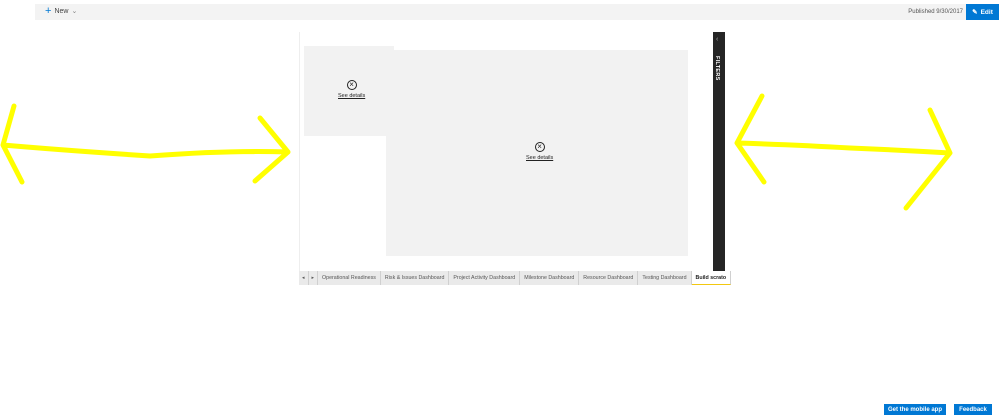 This screenshot has height=415, width=999. Describe the element at coordinates (719, 158) in the screenshot. I see `filters-pane: ‹ FILTERS` at that location.